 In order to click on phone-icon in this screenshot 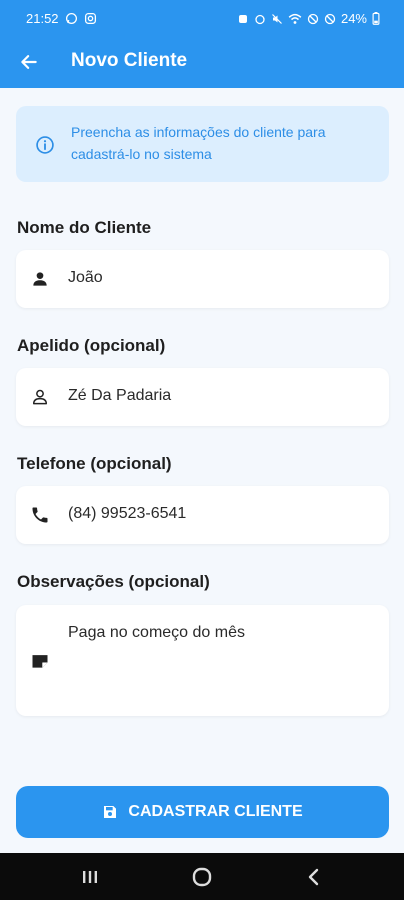, I will do `click(40, 515)`.